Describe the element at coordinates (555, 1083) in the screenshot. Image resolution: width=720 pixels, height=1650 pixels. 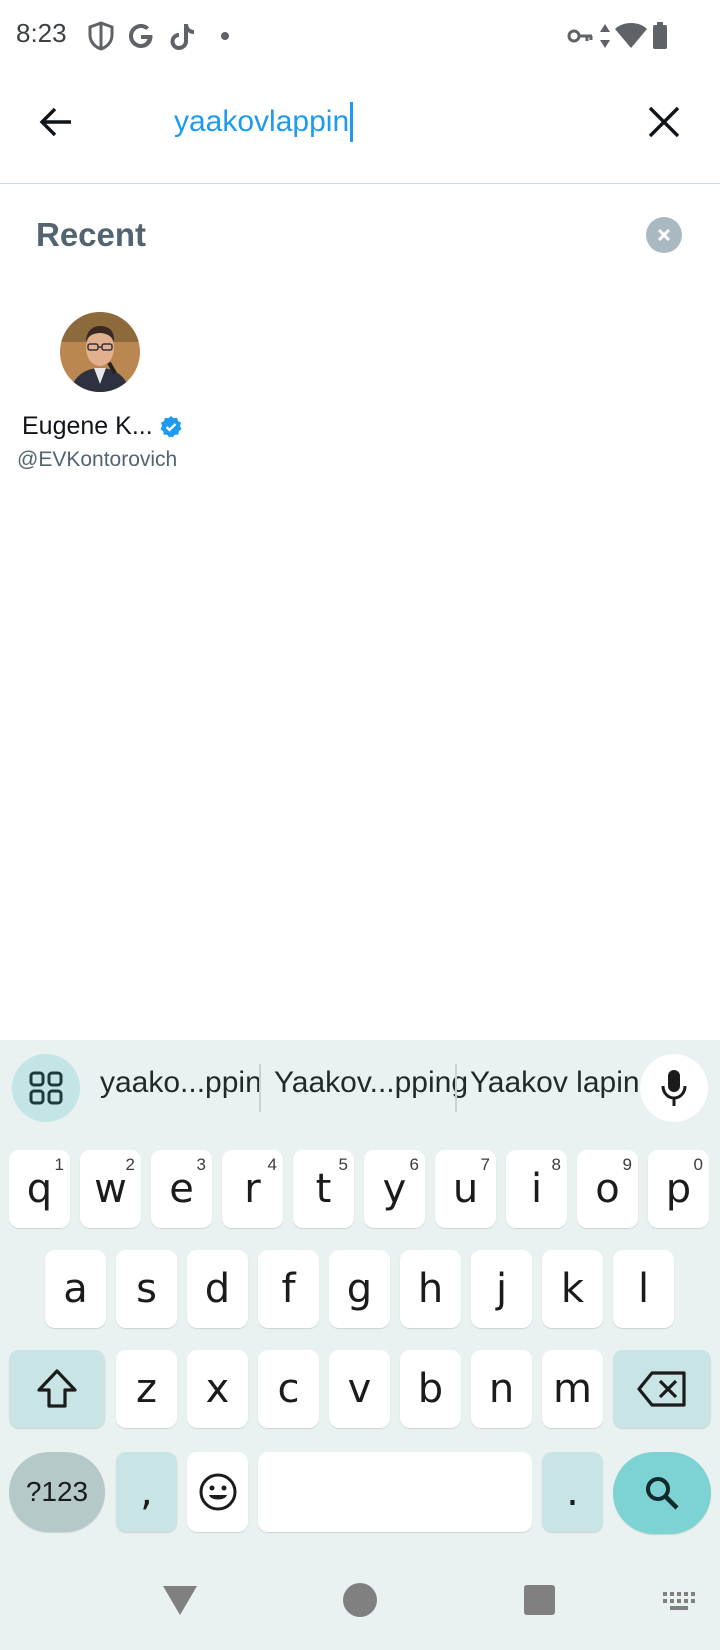
I see `suggestion-3: Yaakov lapin` at that location.